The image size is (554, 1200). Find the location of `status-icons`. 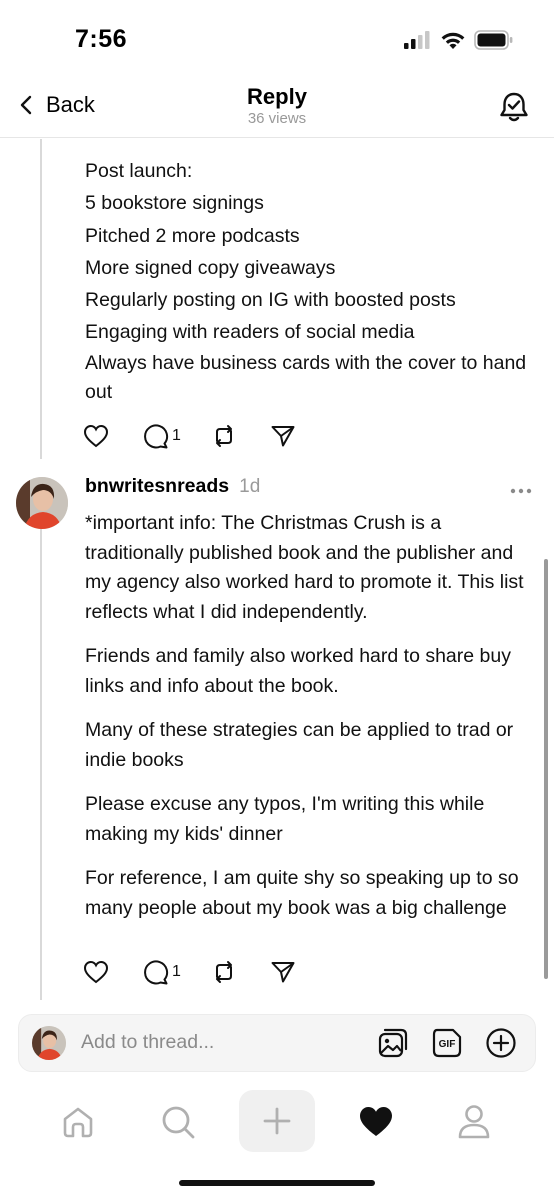

status-icons is located at coordinates (459, 40).